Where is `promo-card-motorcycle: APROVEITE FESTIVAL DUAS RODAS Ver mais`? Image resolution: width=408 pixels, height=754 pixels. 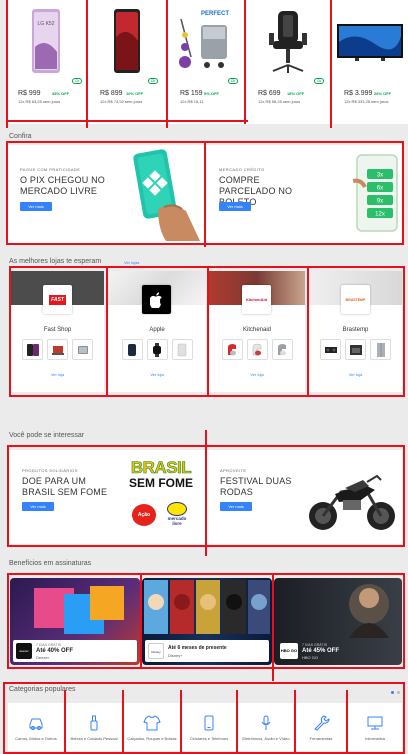
promo-card-motorcycle: APROVEITE FESTIVAL DUAS RODAS Ver mais is located at coordinates (304, 497).